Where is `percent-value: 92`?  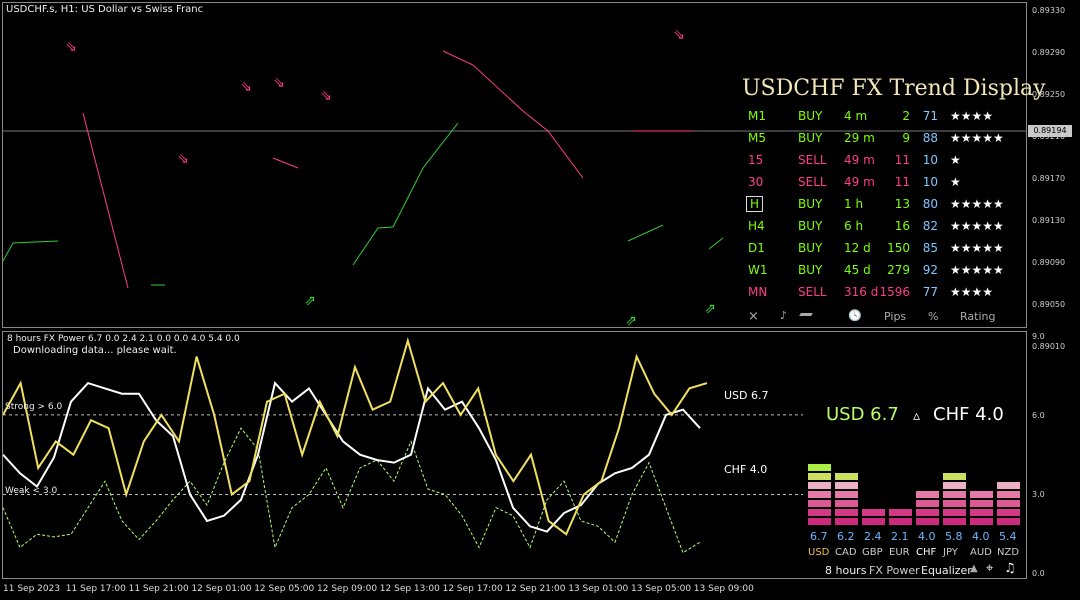 percent-value: 92 is located at coordinates (930, 270).